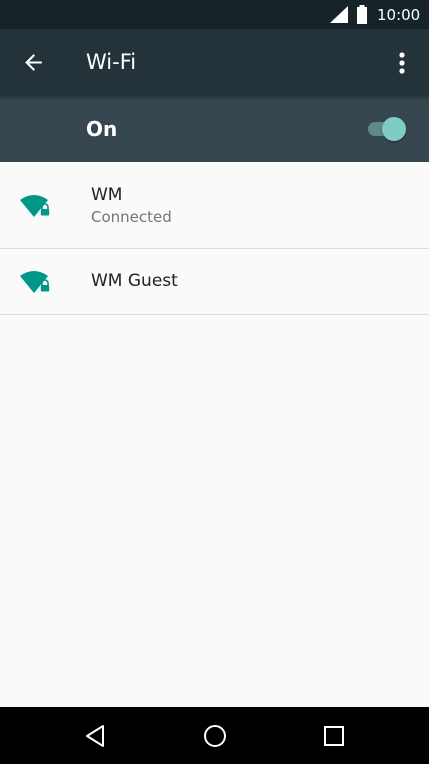 This screenshot has width=429, height=764. I want to click on more-vert-icon, so click(402, 63).